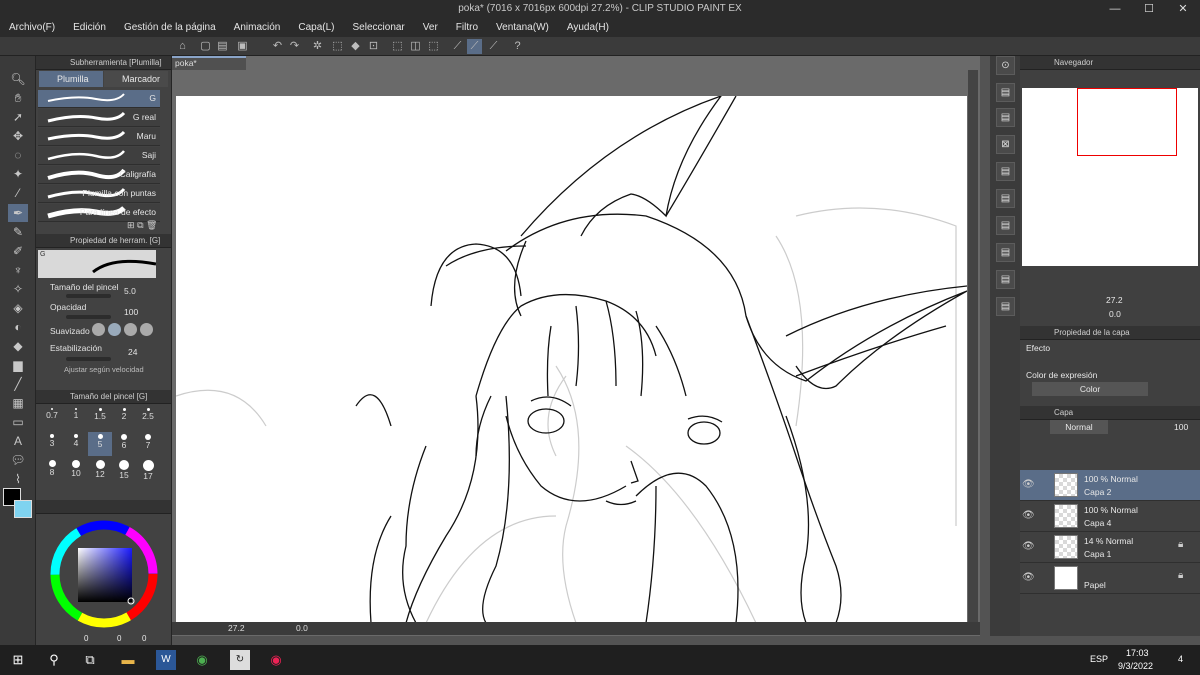 The image size is (1200, 675). Describe the element at coordinates (100, 418) in the screenshot. I see `size-cell: 1.5` at that location.